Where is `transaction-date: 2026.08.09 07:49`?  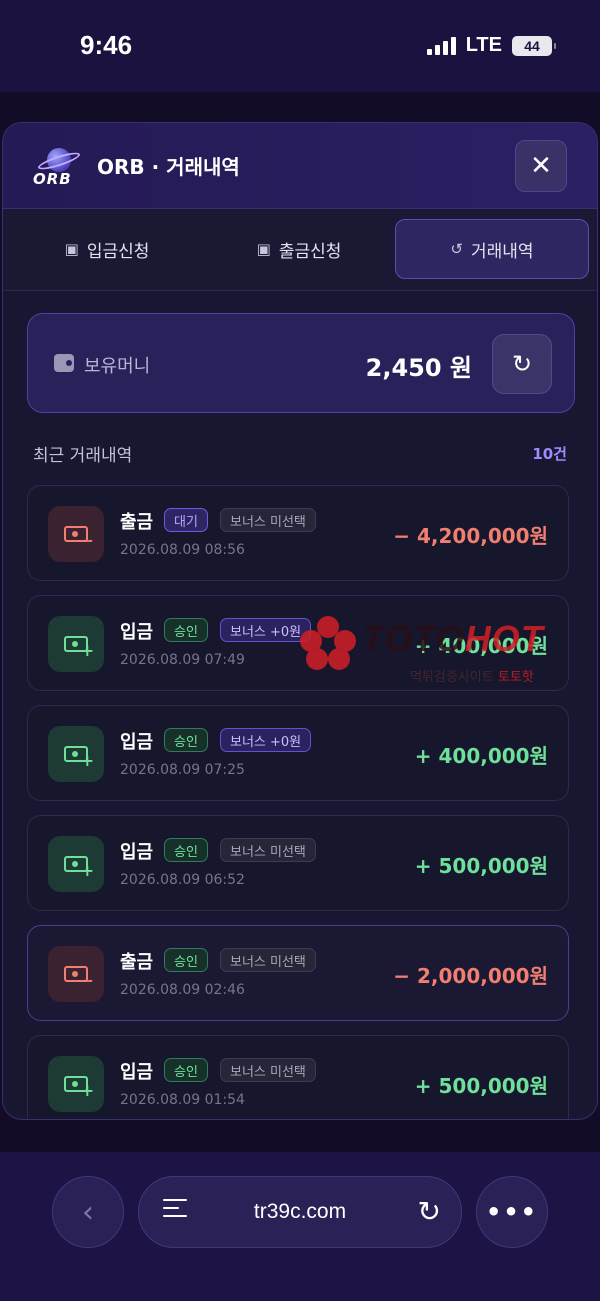
transaction-date: 2026.08.09 07:49 is located at coordinates (182, 660).